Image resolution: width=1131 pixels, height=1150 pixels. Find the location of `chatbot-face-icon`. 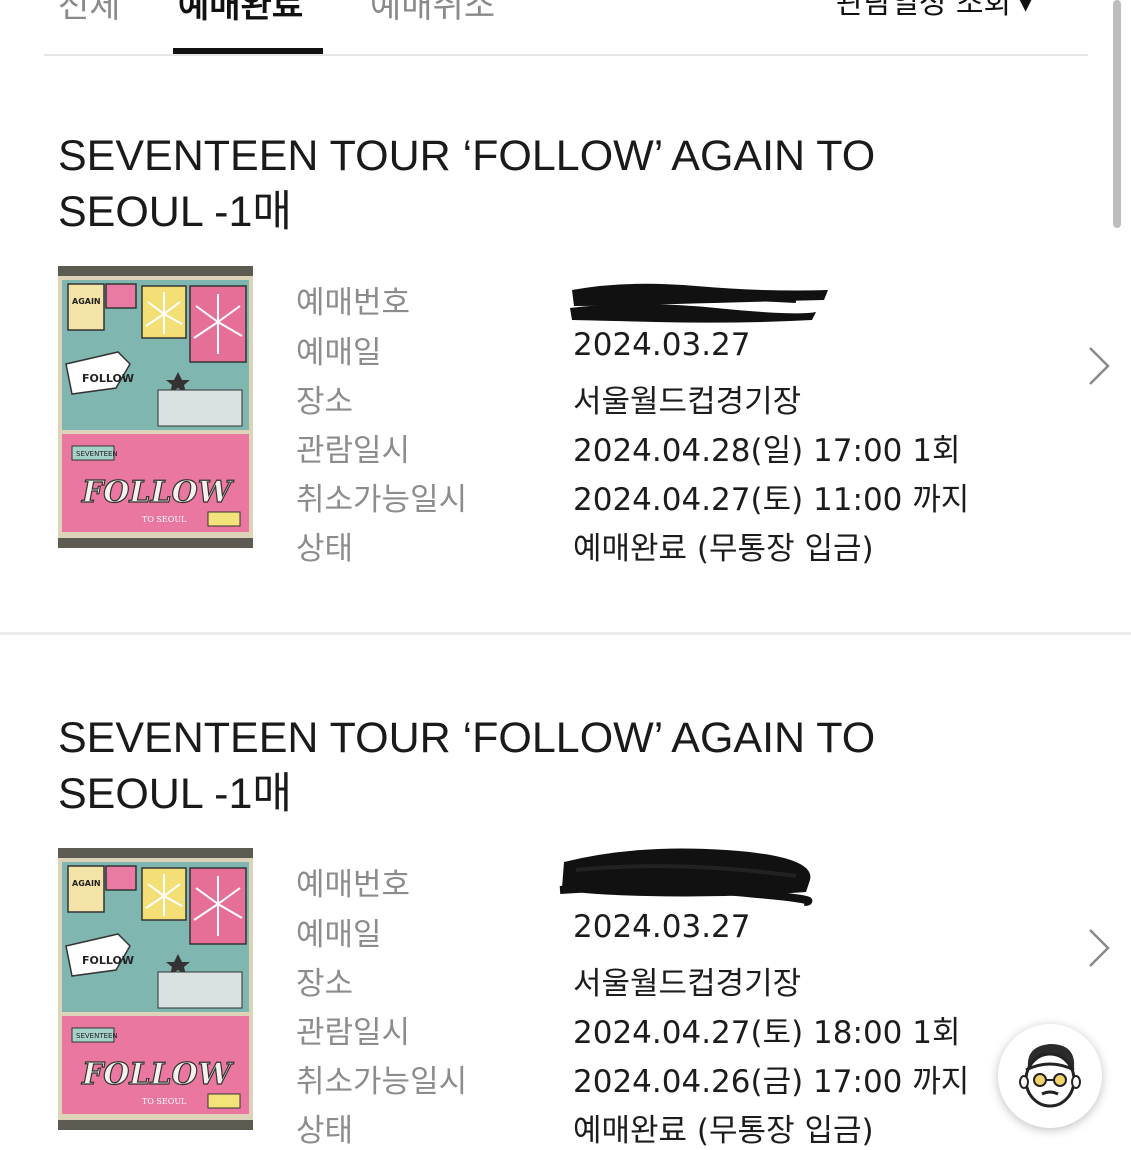

chatbot-face-icon is located at coordinates (1050, 1076).